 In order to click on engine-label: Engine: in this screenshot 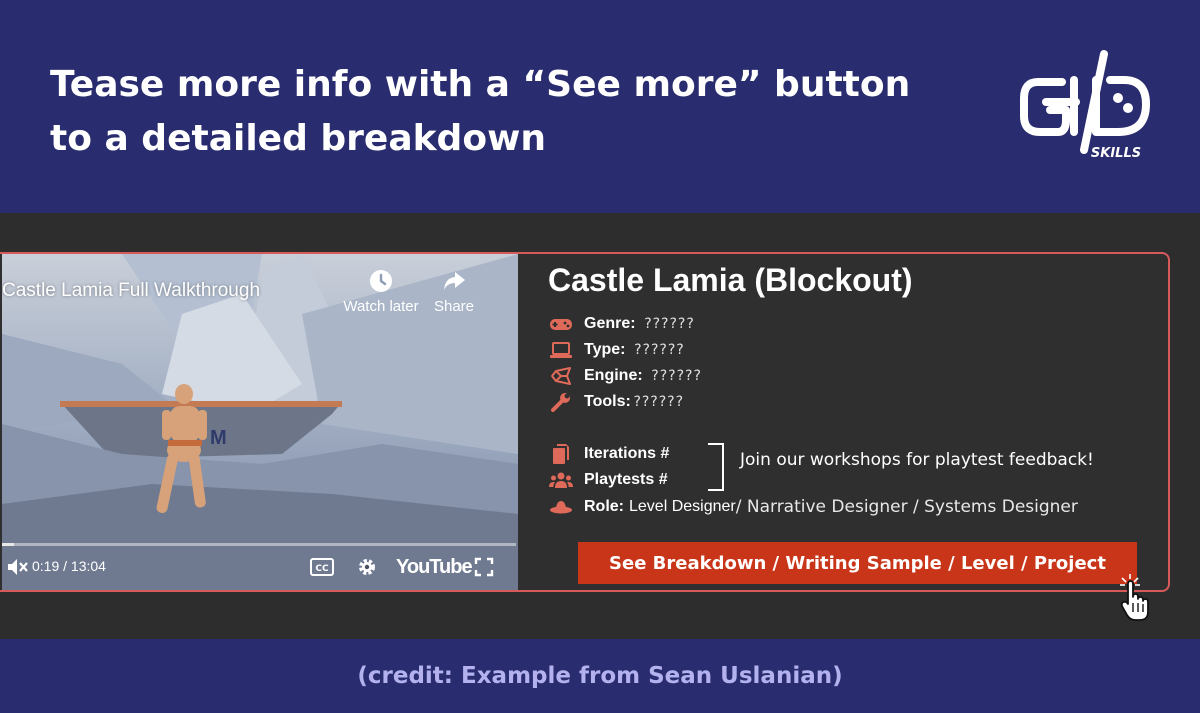, I will do `click(613, 375)`.